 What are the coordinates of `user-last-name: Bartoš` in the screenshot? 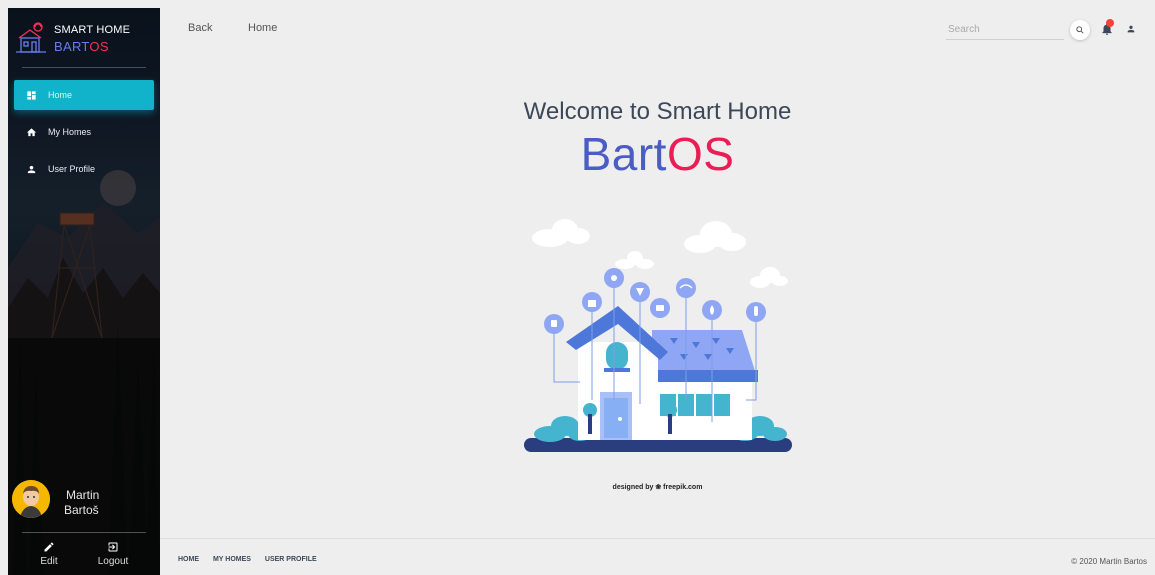 It's located at (81, 510).